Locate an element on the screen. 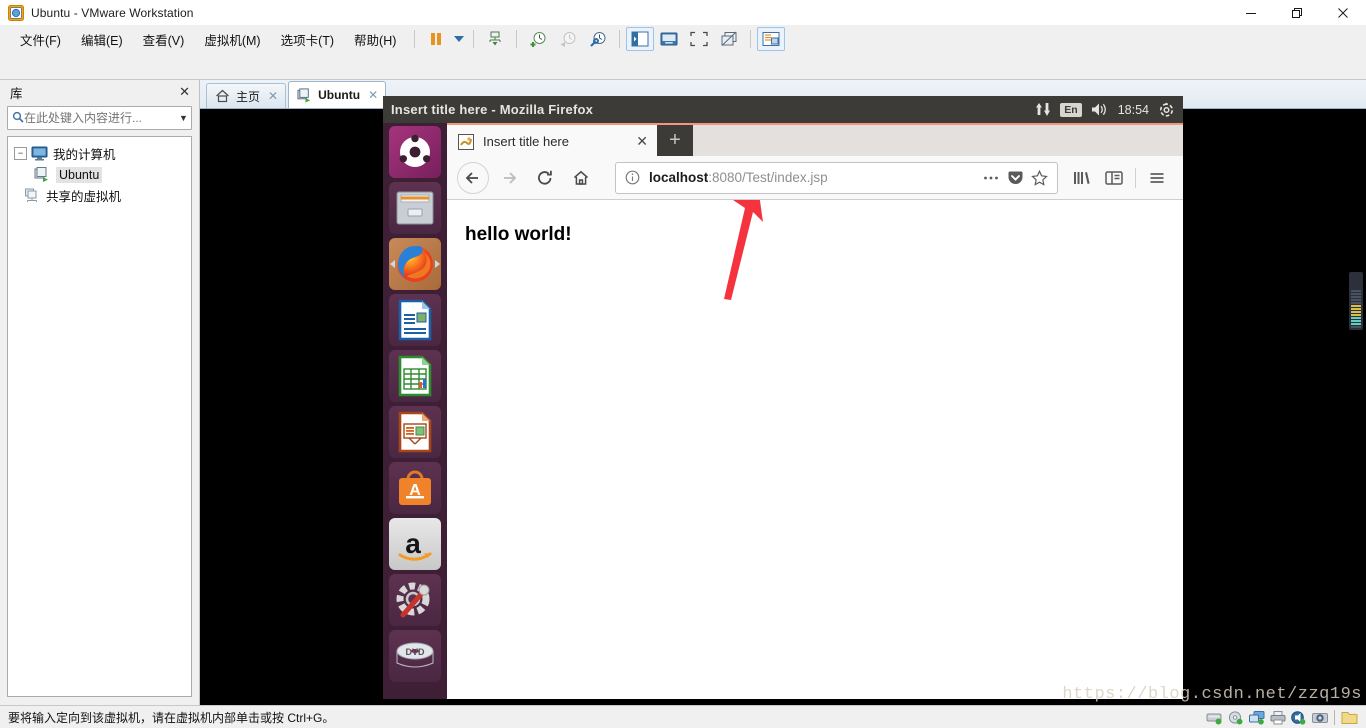 Image resolution: width=1366 pixels, height=728 pixels. tree-item-label: 共享的虚拟机 is located at coordinates (84, 197).